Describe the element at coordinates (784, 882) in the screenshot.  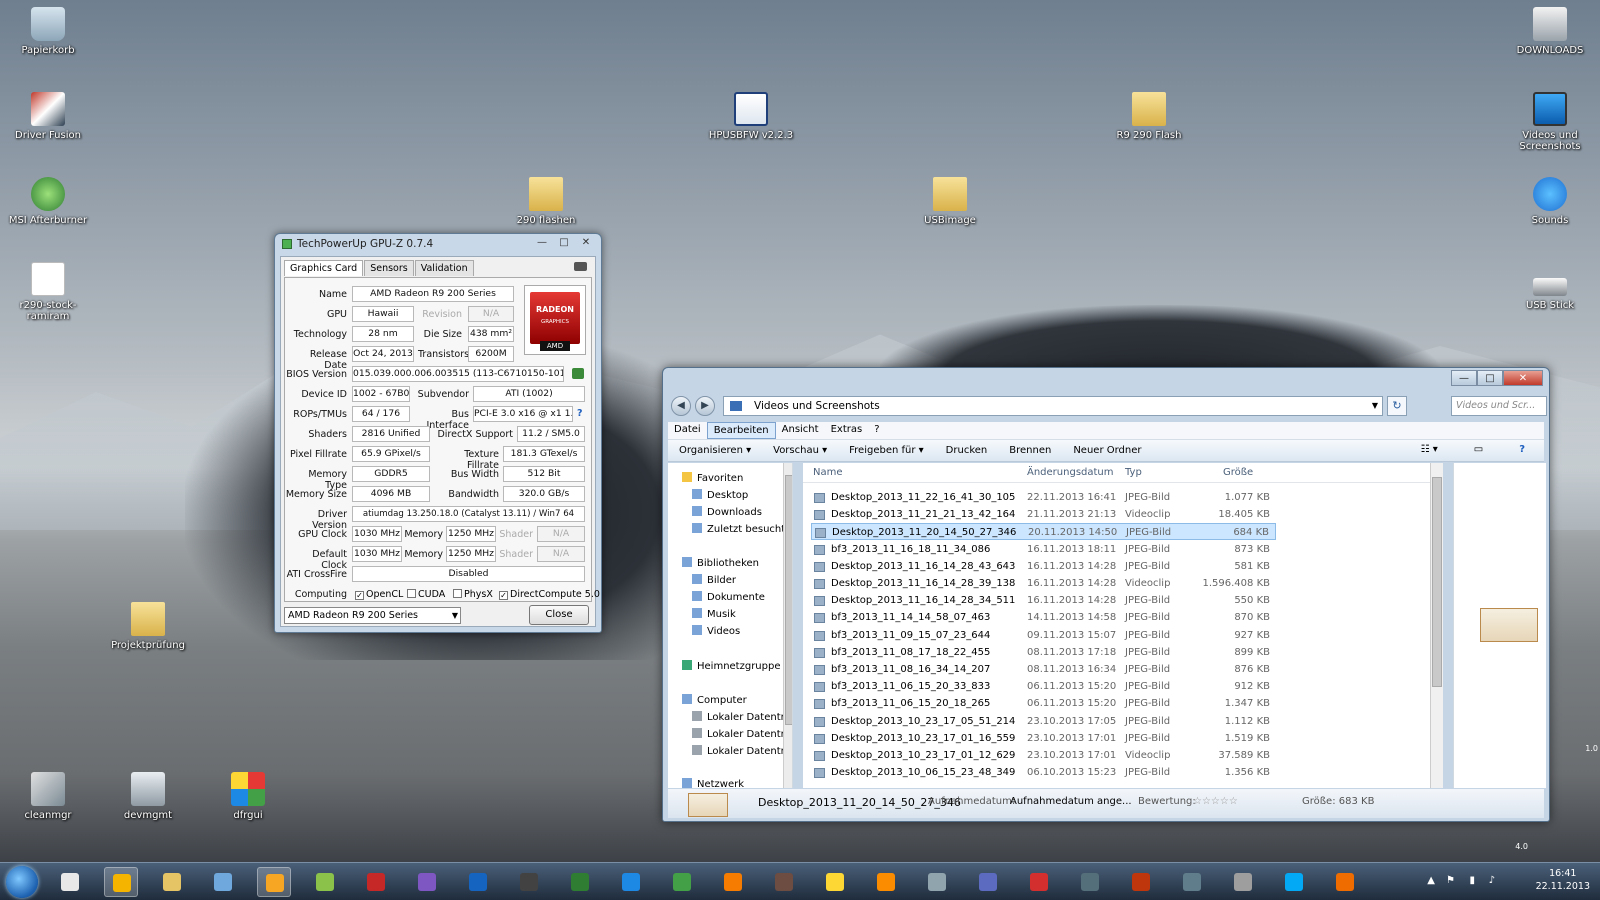
I see `steam-app-icon` at that location.